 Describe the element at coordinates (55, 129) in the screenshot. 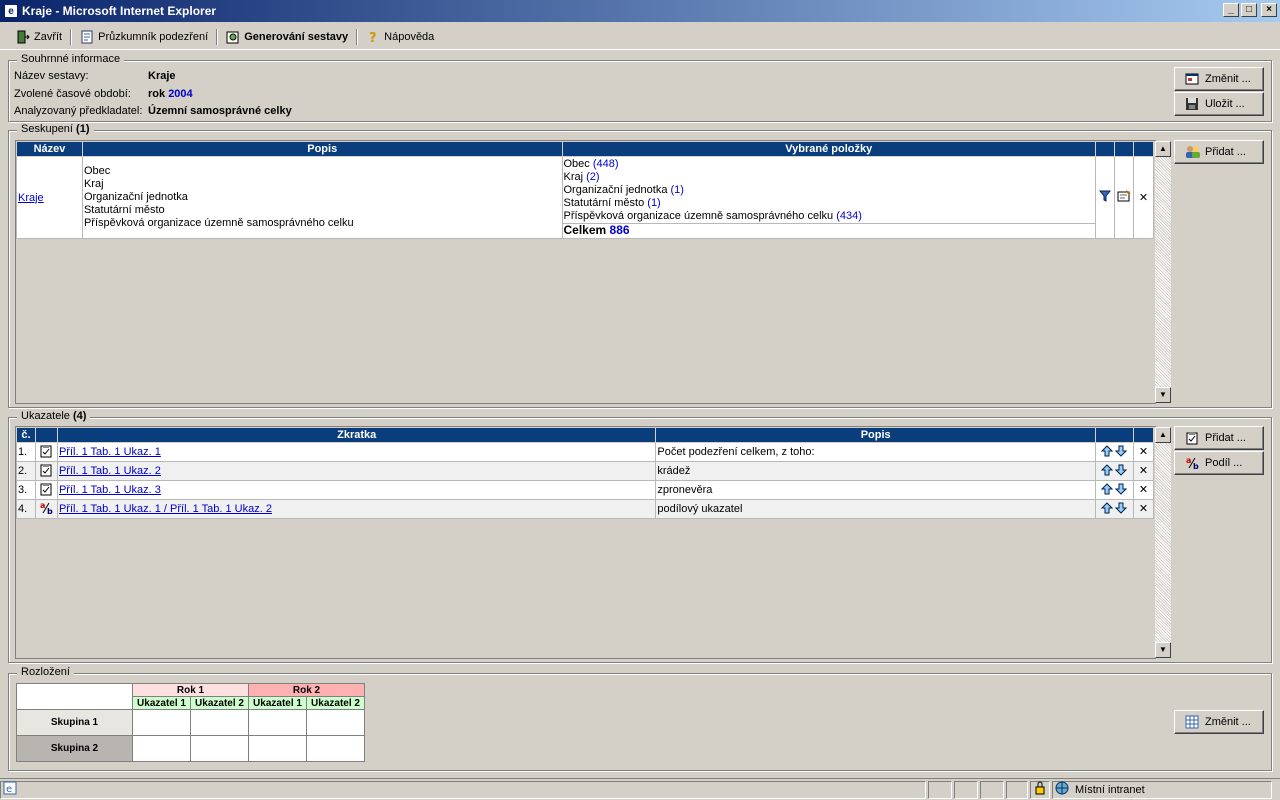

I see `grouping-legend: Seskupení (1)` at that location.